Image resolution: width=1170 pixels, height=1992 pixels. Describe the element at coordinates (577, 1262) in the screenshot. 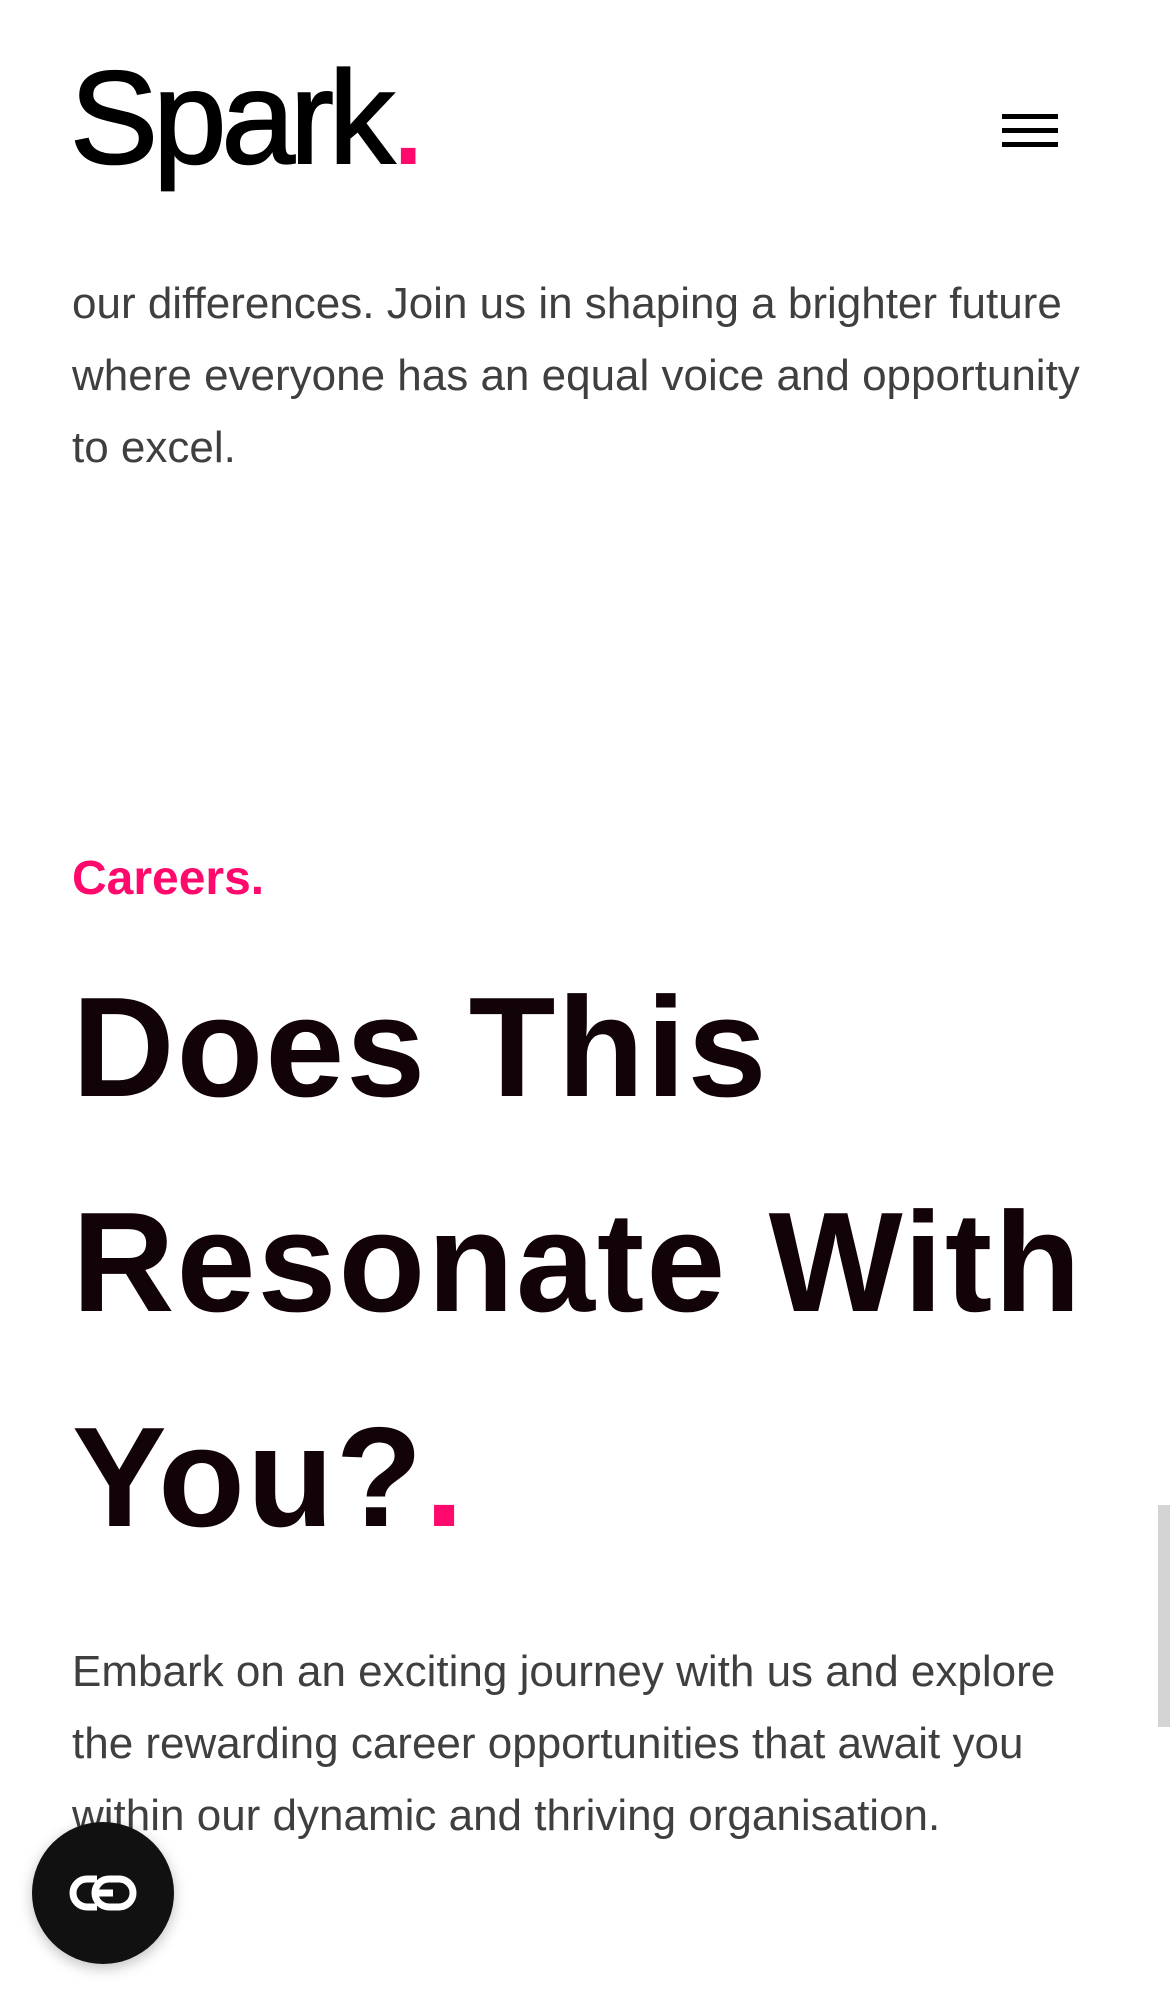

I see `headline-line-2: Resonate With` at that location.